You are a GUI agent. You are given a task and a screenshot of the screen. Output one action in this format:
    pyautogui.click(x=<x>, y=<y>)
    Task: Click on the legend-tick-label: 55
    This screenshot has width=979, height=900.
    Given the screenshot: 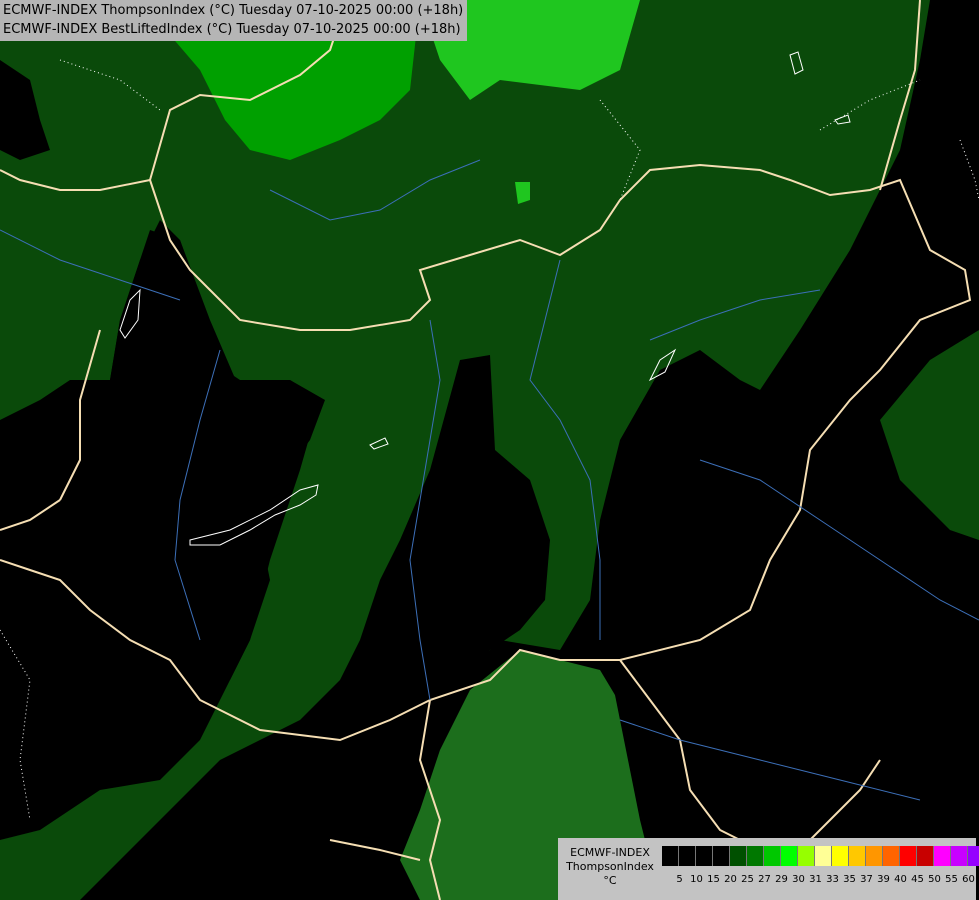 What is the action you would take?
    pyautogui.click(x=951, y=879)
    